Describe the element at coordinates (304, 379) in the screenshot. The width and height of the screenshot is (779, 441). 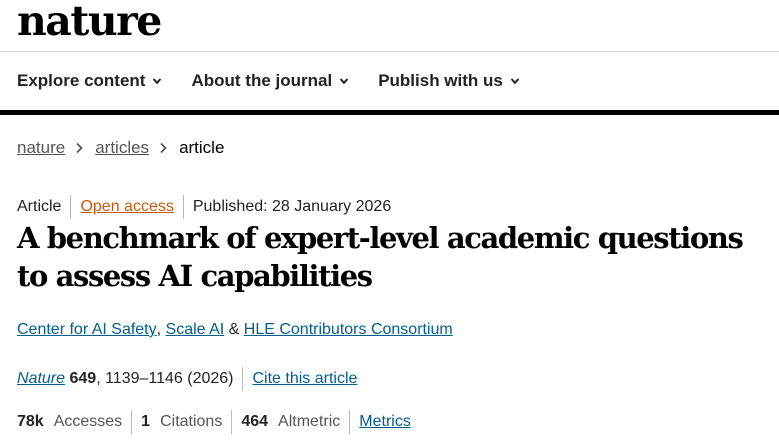
I see `cite-this-article-link: Cite this article` at that location.